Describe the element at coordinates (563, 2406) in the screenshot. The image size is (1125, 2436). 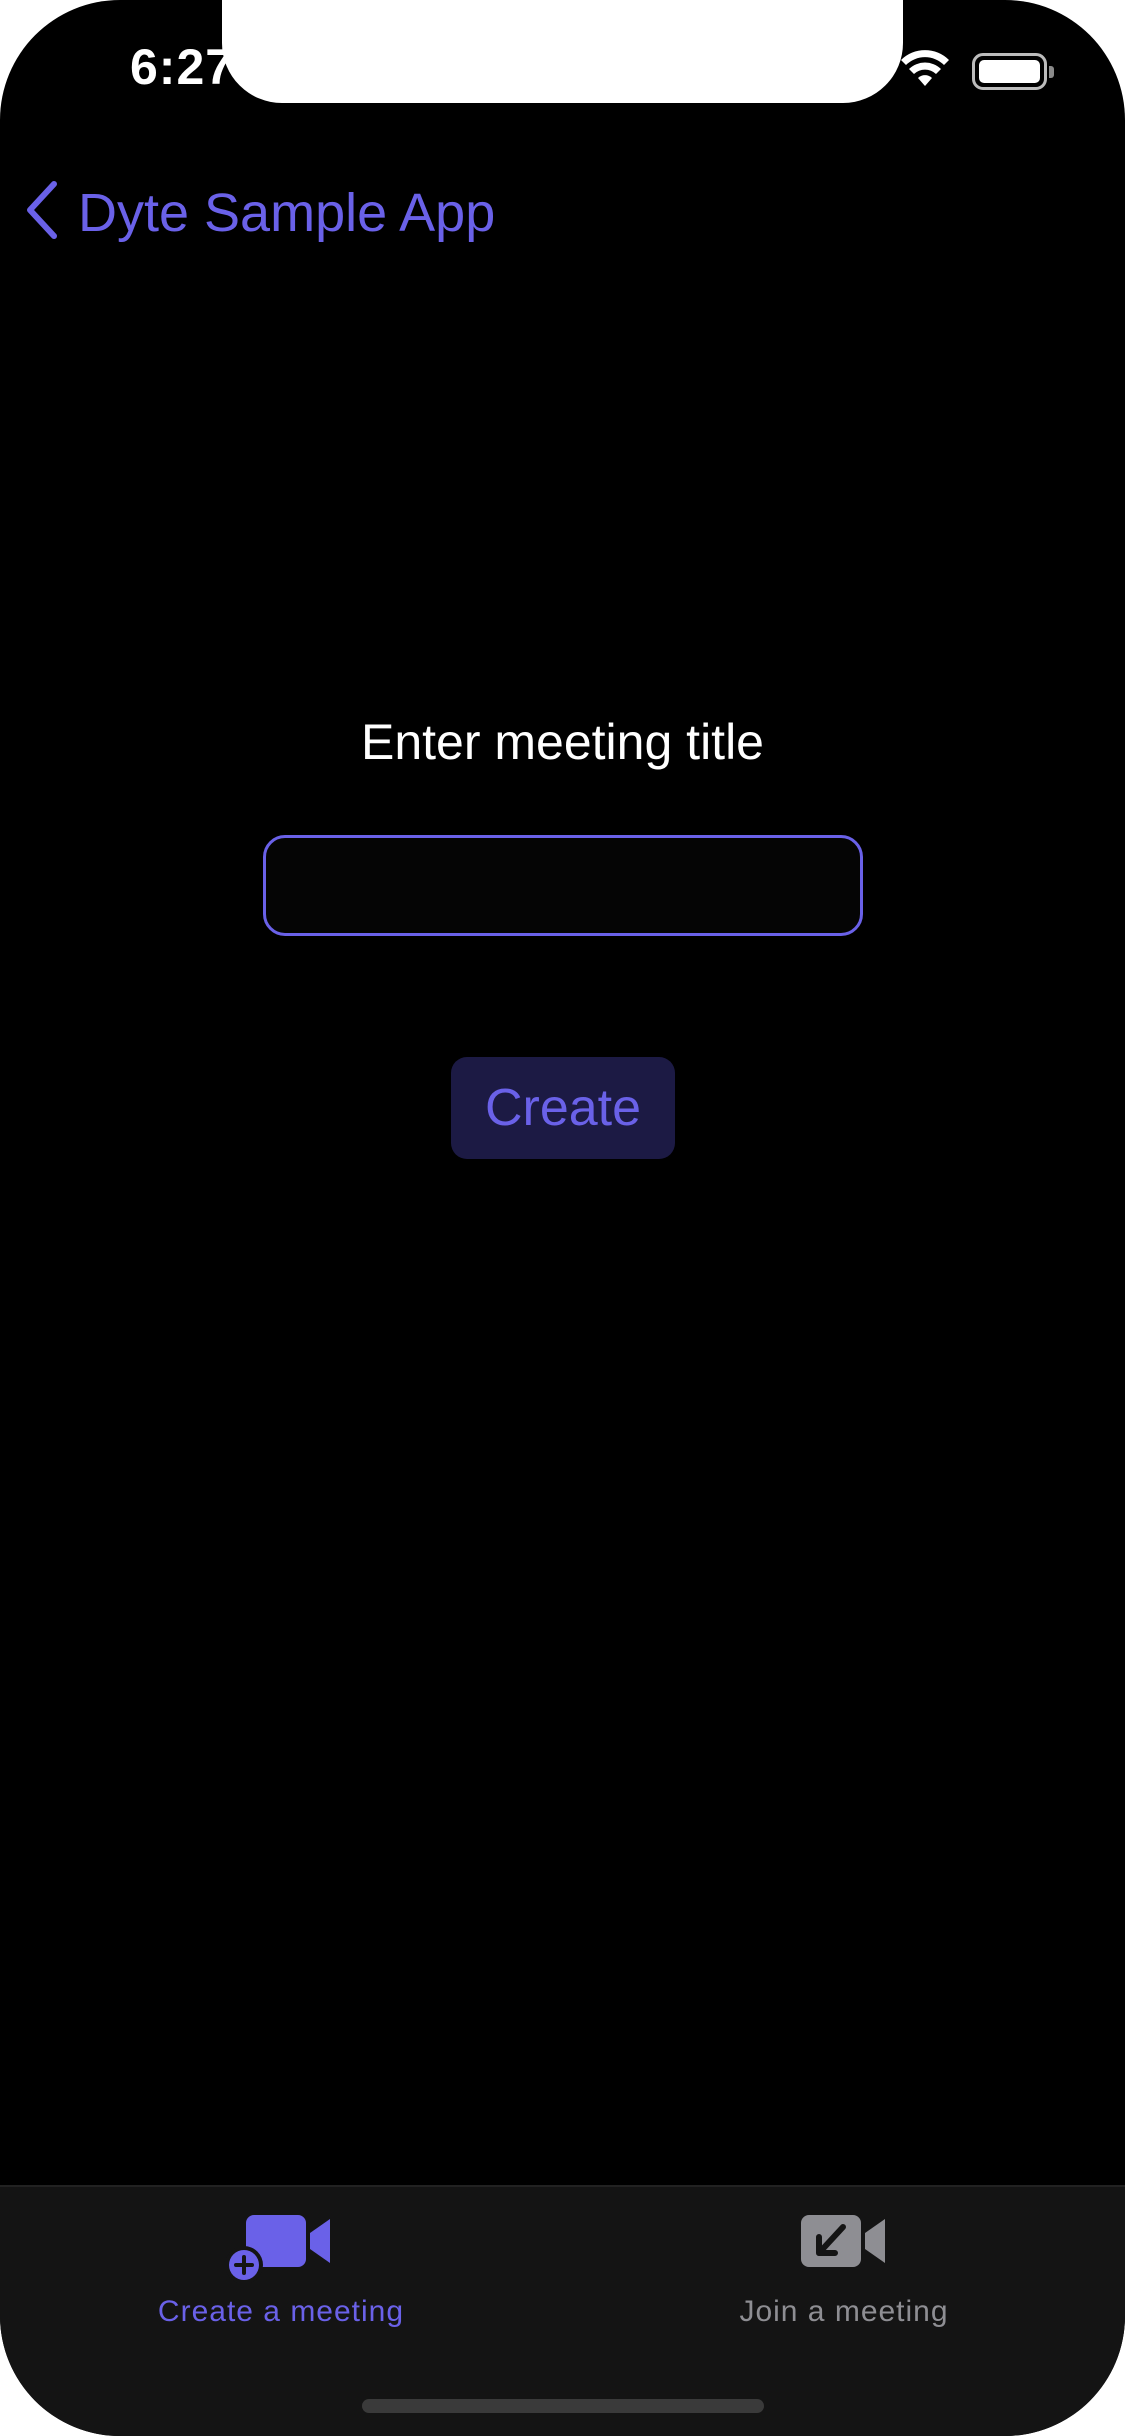
I see `home-indicator` at that location.